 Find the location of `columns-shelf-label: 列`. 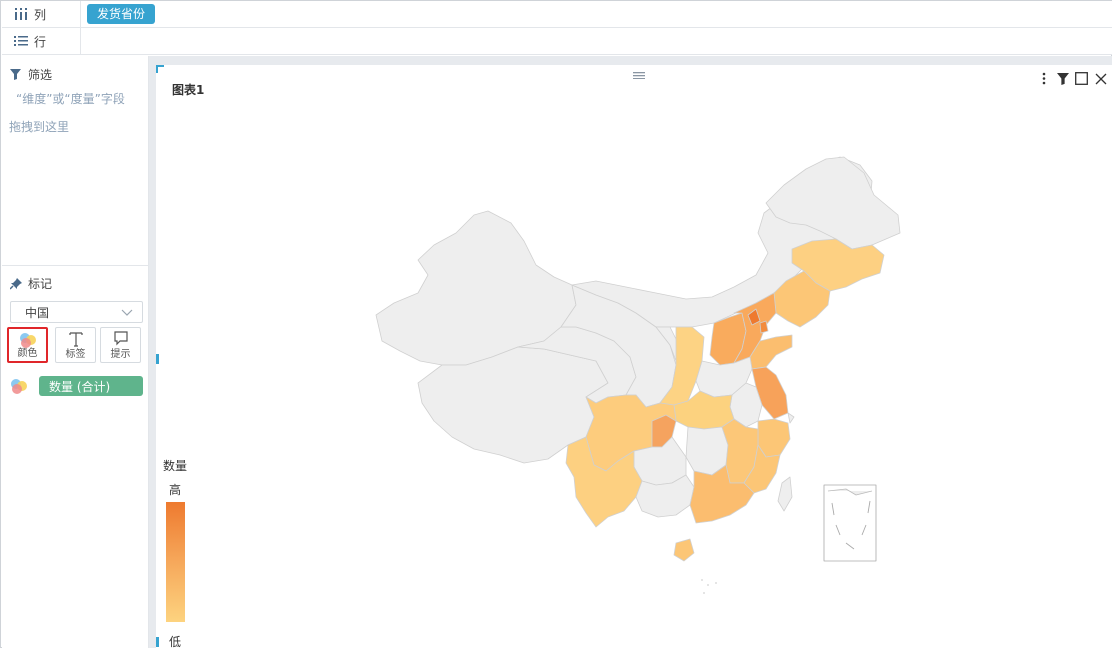

columns-shelf-label: 列 is located at coordinates (41, 14).